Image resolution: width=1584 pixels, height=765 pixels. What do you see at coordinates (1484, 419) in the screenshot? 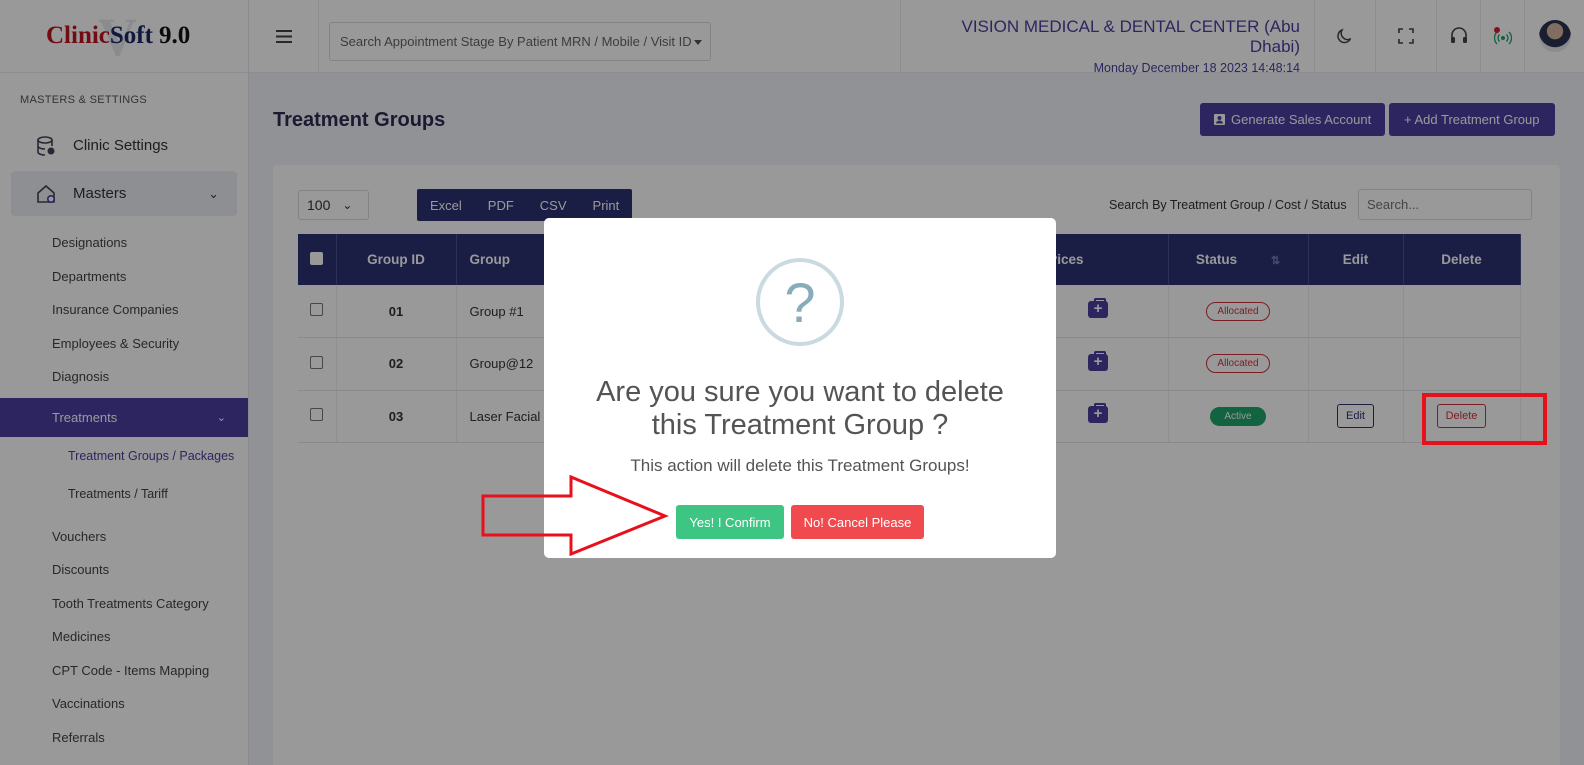
I see `annotation-highlight-box` at bounding box center [1484, 419].